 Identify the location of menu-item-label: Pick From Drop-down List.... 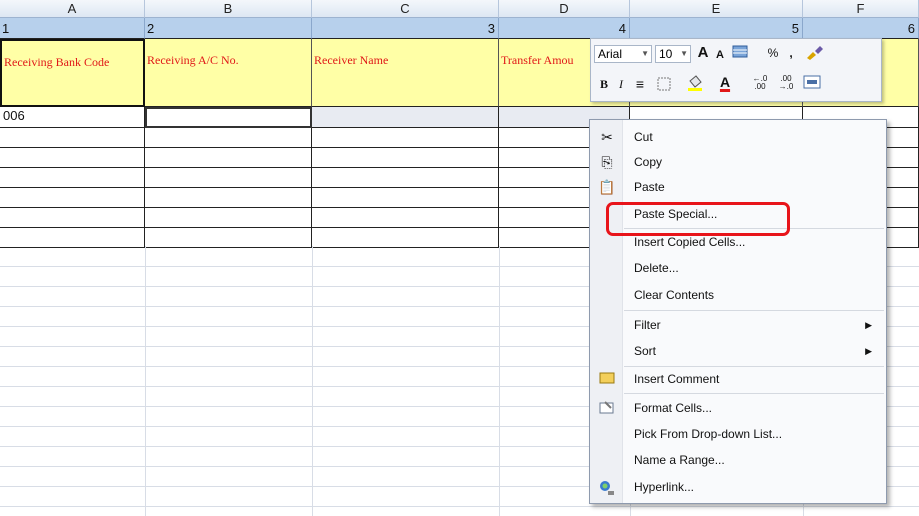
(708, 434).